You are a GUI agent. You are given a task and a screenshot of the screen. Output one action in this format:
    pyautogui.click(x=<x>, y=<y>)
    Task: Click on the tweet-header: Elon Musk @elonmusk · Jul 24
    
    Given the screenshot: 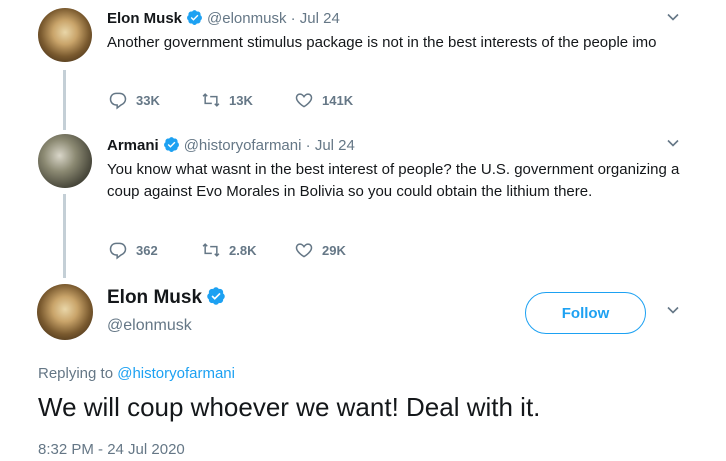 What is the action you would take?
    pyautogui.click(x=223, y=19)
    